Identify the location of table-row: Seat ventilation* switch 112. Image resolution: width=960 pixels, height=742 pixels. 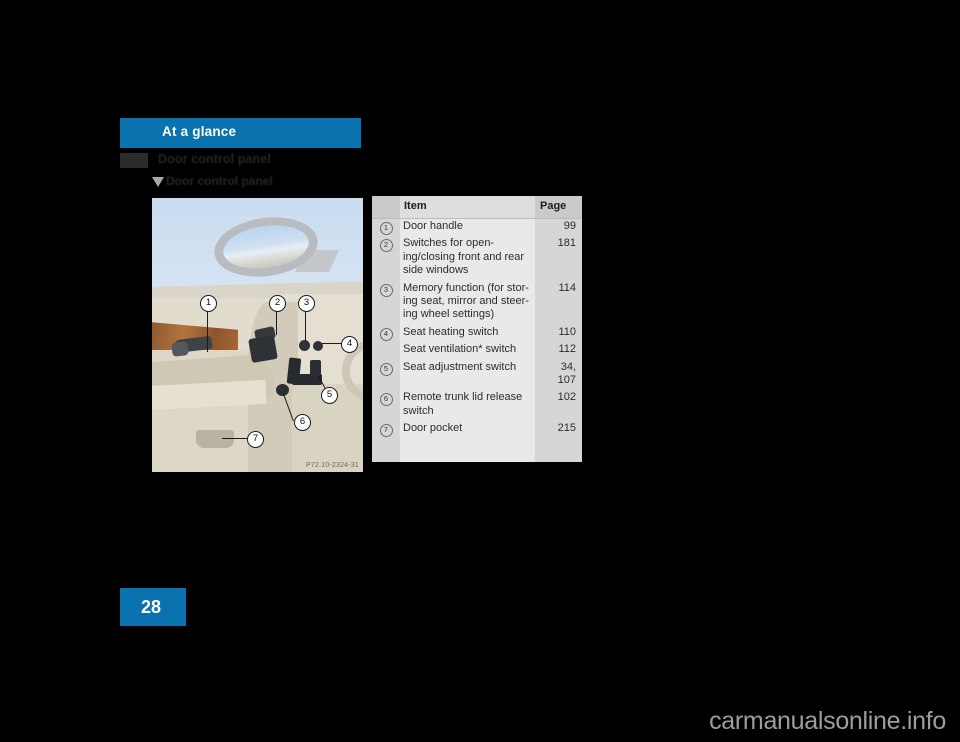
(477, 350).